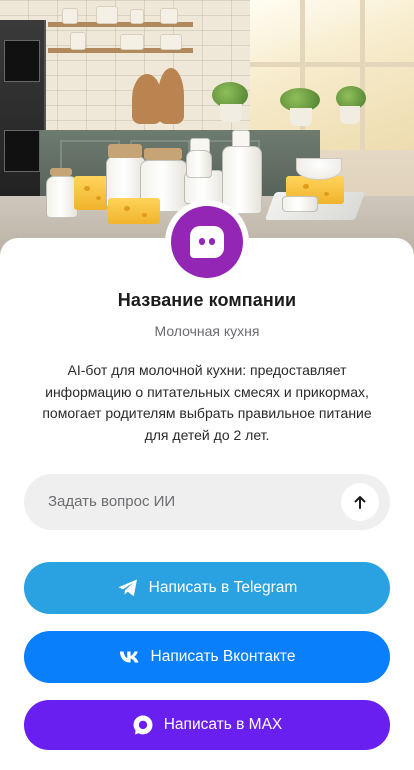 This screenshot has width=414, height=770. I want to click on company-avatar, so click(207, 242).